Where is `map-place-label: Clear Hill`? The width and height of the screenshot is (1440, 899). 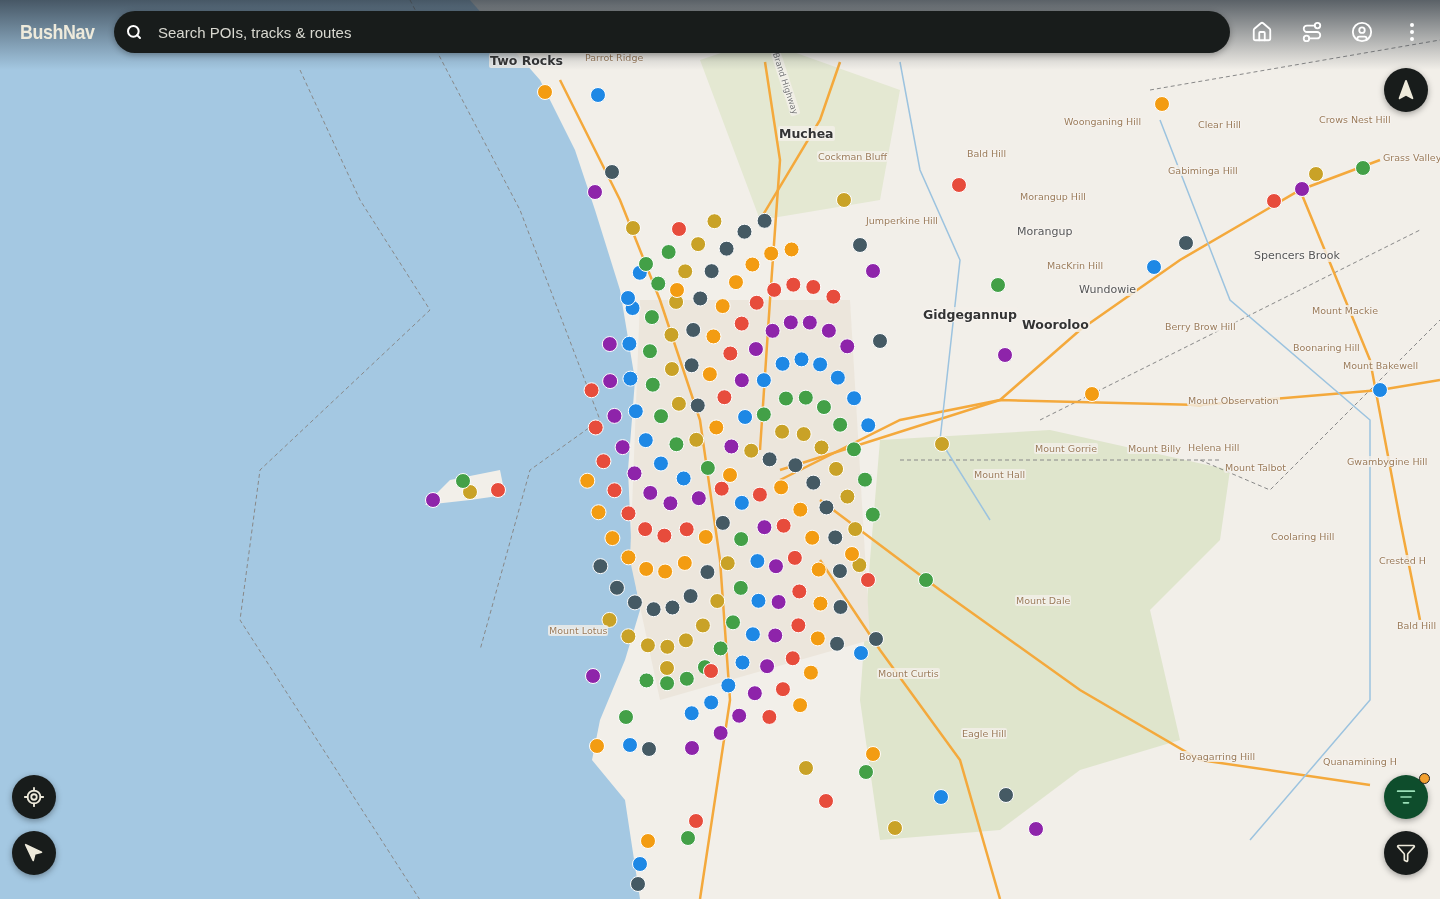
map-place-label: Clear Hill is located at coordinates (1219, 124).